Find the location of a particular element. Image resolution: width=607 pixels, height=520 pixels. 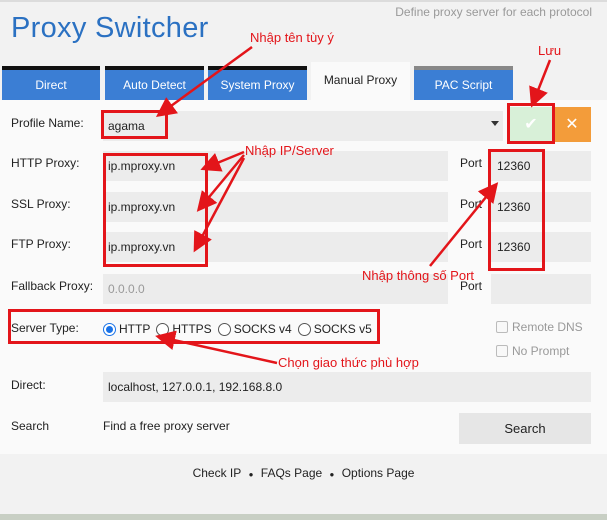

search-description: Find a free proxy server is located at coordinates (166, 426).